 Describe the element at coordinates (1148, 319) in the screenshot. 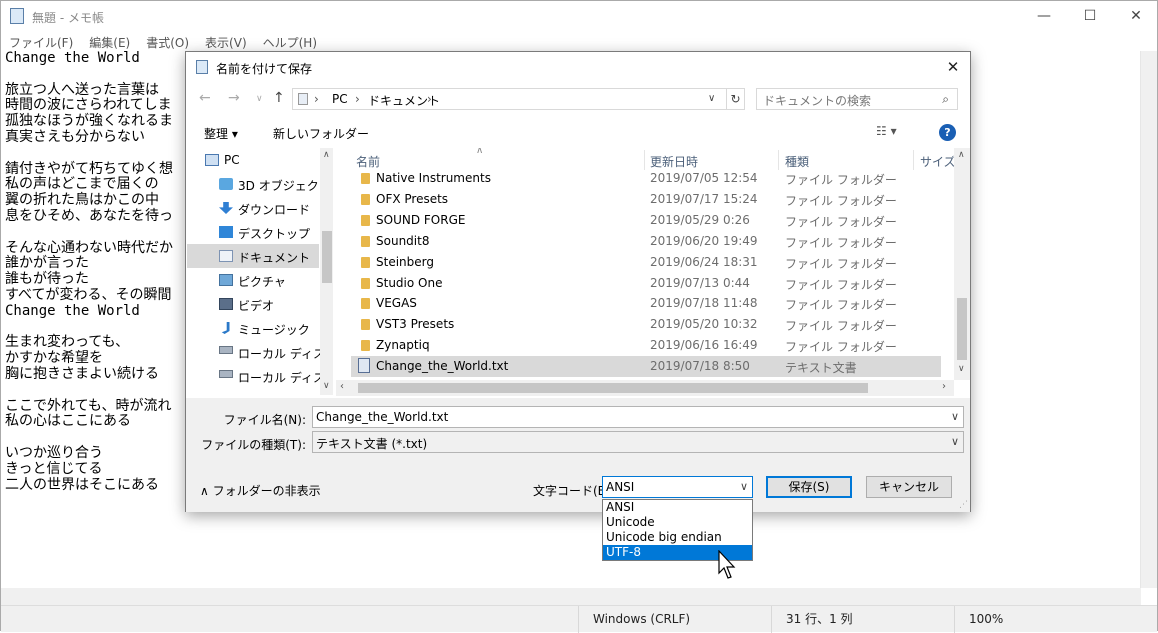

I see `vertical-scrollbar` at that location.